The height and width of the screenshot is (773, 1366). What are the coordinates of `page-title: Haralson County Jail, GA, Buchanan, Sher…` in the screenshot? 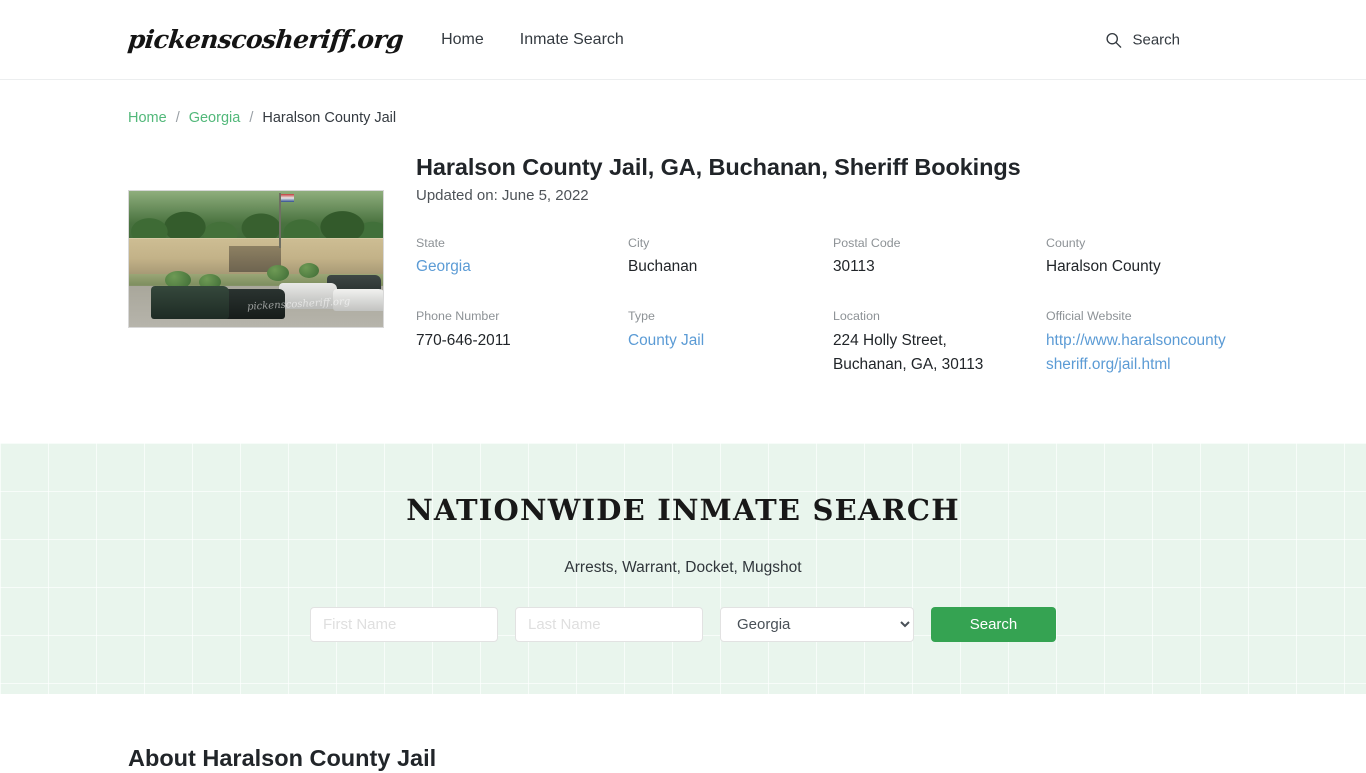 It's located at (718, 167).